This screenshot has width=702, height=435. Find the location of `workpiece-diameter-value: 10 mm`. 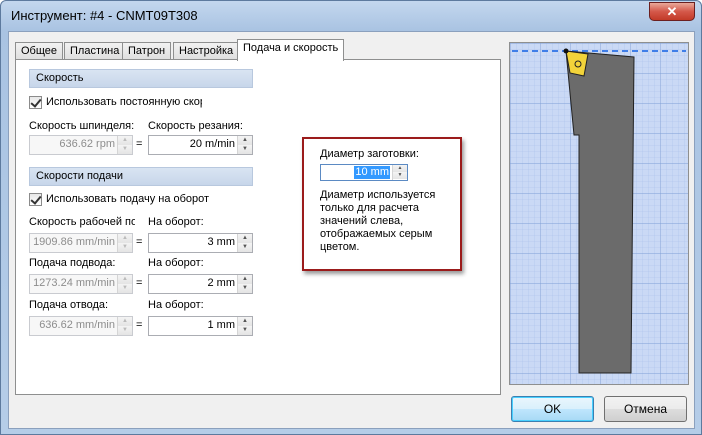

workpiece-diameter-value: 10 mm is located at coordinates (372, 172).